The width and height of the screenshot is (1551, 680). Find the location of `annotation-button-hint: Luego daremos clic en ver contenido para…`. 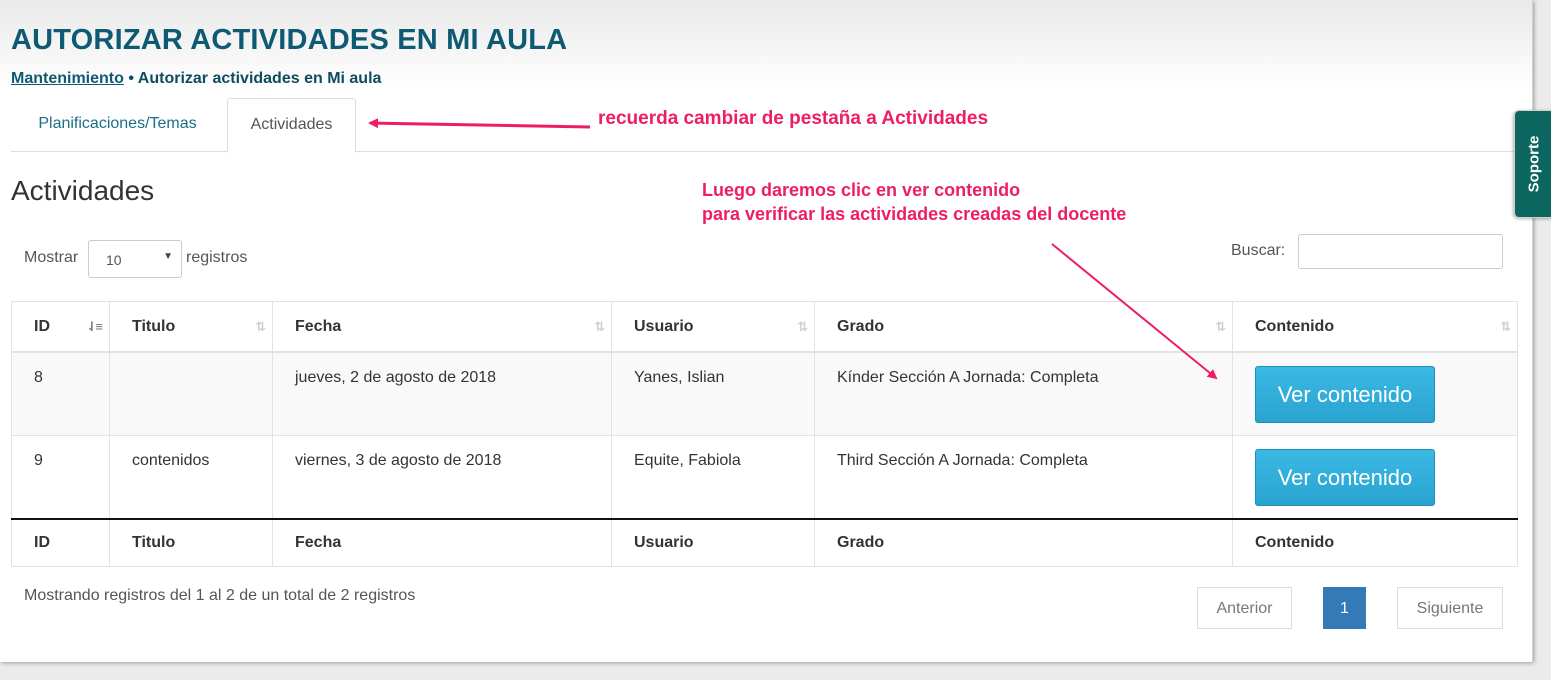

annotation-button-hint: Luego daremos clic en ver contenido para… is located at coordinates (914, 202).